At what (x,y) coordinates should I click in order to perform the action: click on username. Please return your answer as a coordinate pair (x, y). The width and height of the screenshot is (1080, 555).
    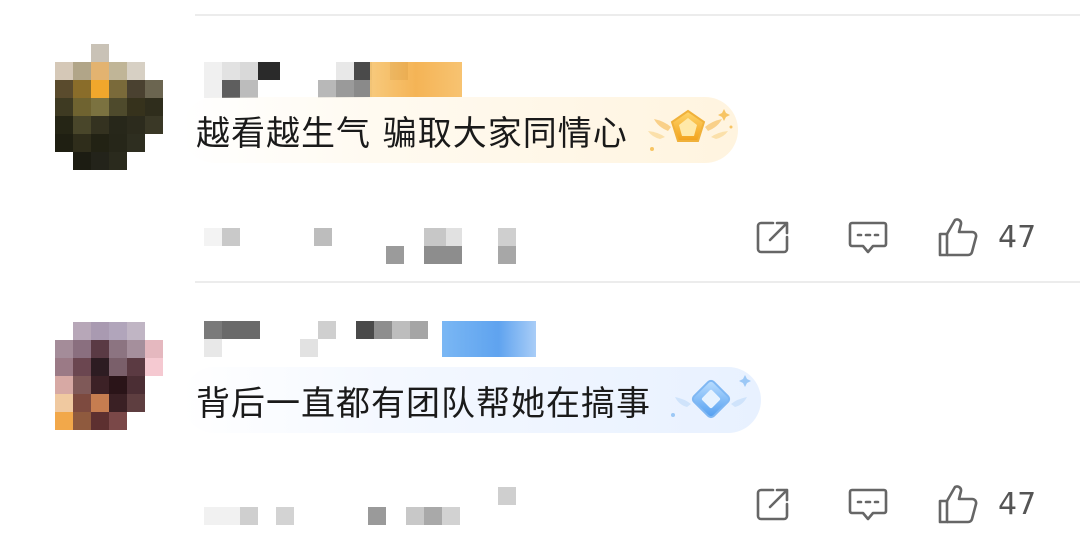
    Looking at the image, I should click on (316, 339).